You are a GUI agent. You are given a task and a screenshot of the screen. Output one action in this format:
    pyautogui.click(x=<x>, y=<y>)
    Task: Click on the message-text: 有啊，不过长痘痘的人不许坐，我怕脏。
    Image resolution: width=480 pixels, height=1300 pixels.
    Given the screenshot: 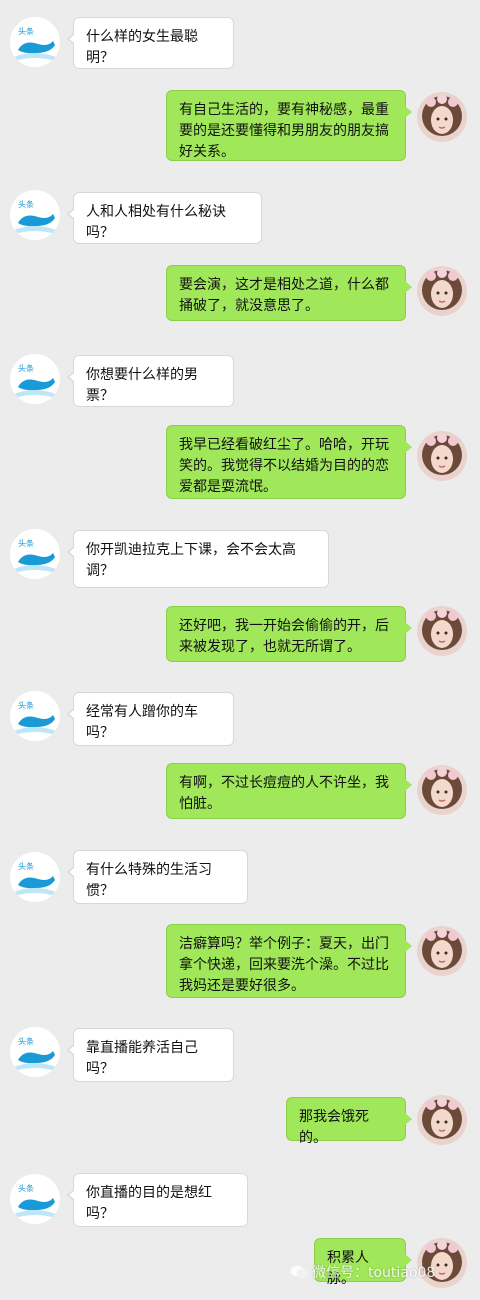 What is the action you would take?
    pyautogui.click(x=284, y=793)
    